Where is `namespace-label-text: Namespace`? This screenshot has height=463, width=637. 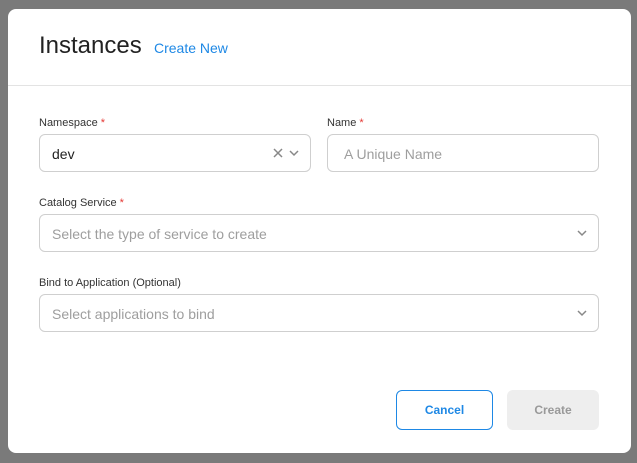
namespace-label-text: Namespace is located at coordinates (68, 123).